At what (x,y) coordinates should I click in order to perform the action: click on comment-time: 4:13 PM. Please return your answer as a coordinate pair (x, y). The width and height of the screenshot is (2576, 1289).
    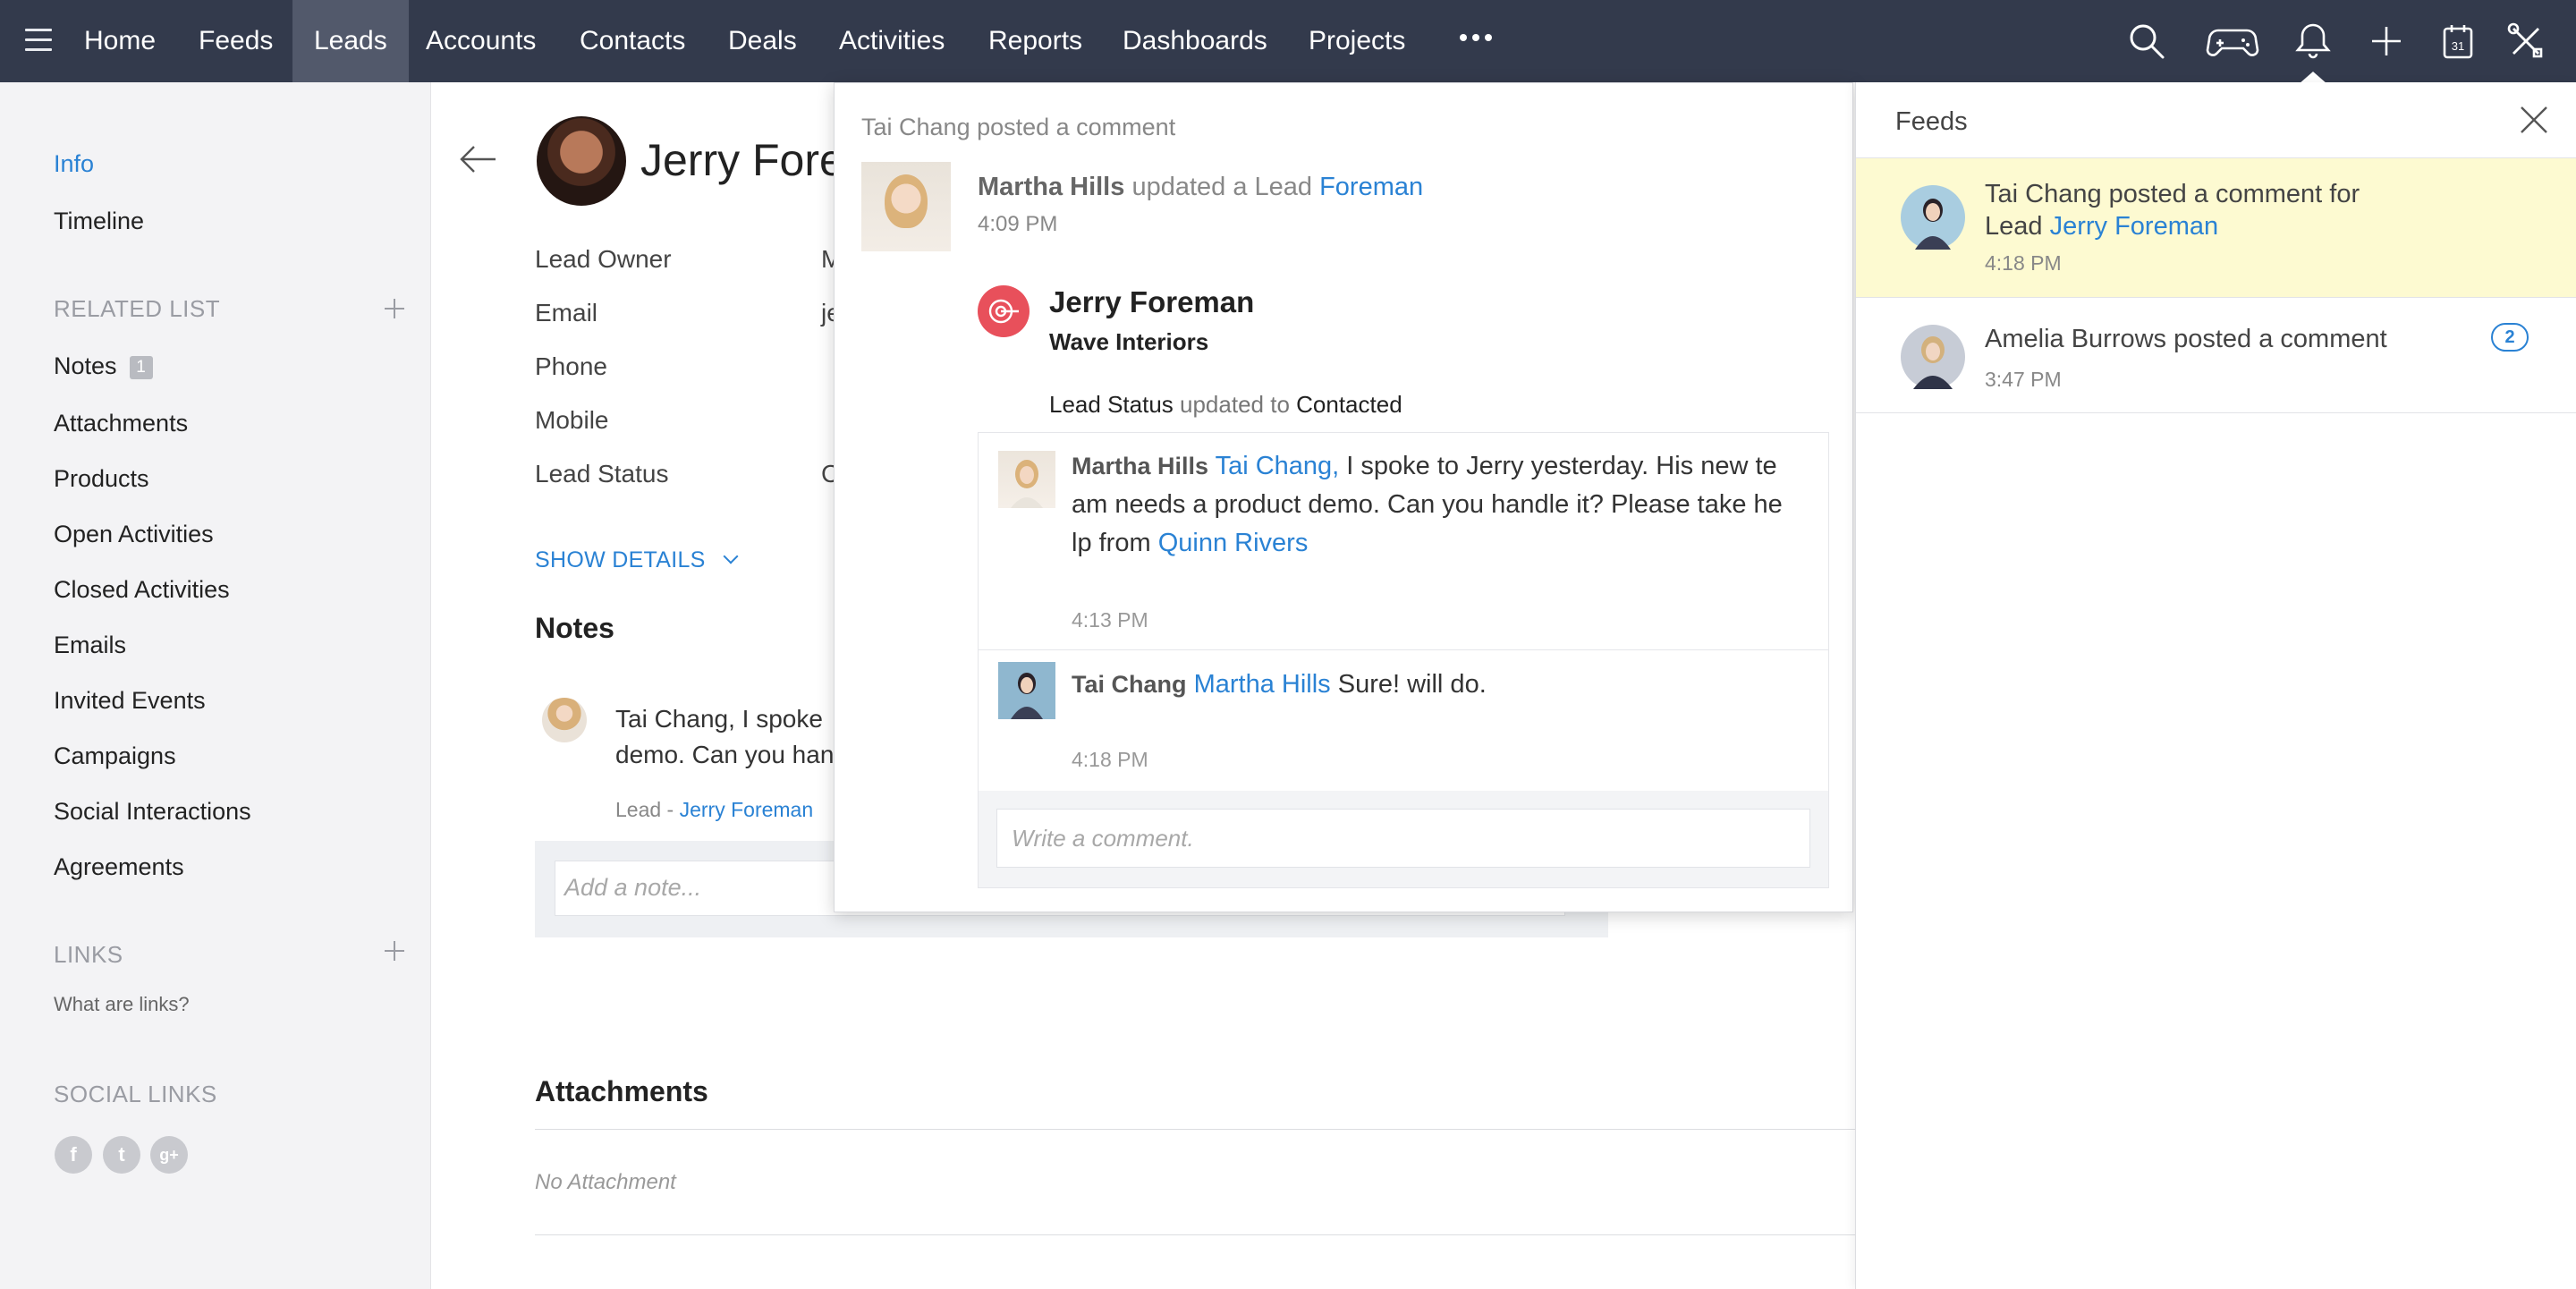
    Looking at the image, I should click on (1110, 620).